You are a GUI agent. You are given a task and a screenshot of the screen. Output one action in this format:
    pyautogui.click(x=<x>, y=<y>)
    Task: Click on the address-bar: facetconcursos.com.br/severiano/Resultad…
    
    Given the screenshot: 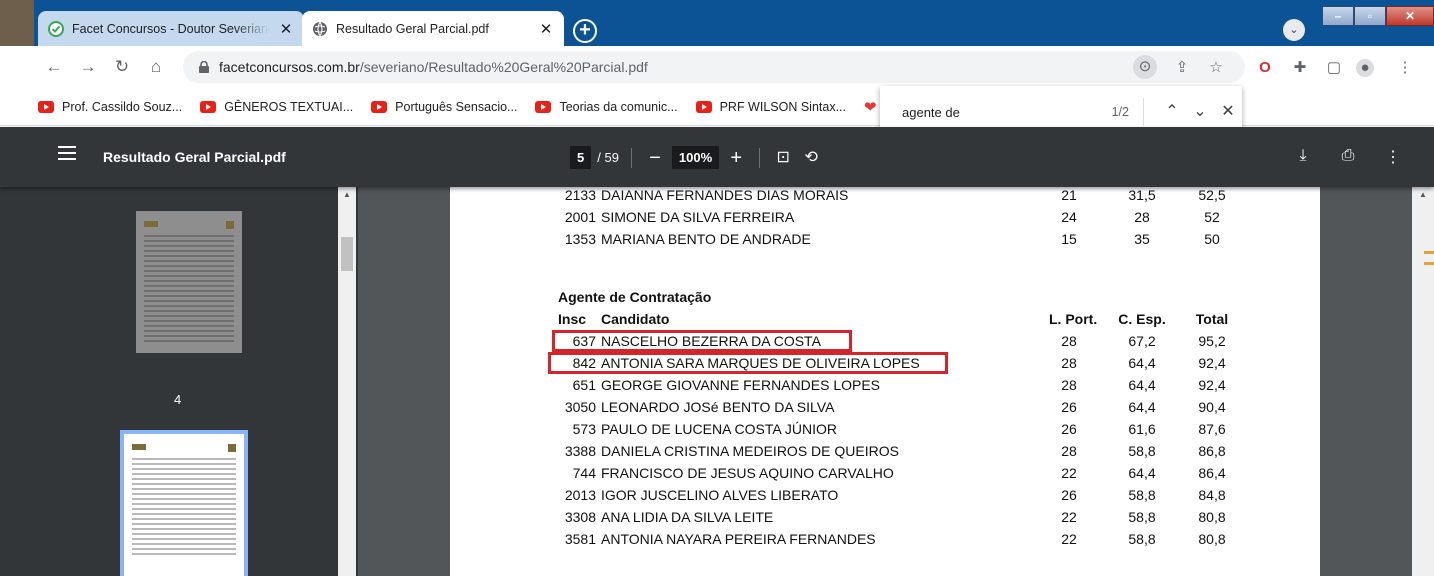 What is the action you would take?
    pyautogui.click(x=714, y=67)
    